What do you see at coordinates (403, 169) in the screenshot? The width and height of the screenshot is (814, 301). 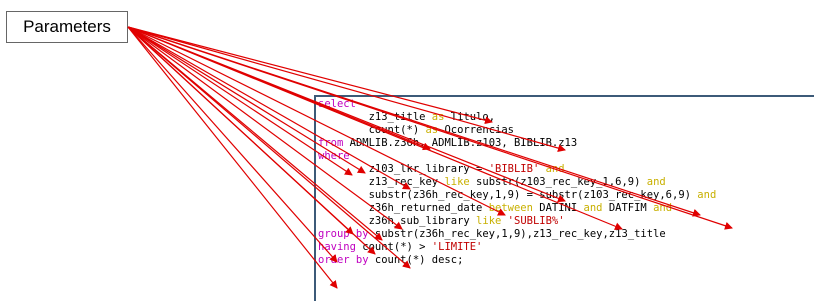 I see `code-token: z103_lkr_library =` at bounding box center [403, 169].